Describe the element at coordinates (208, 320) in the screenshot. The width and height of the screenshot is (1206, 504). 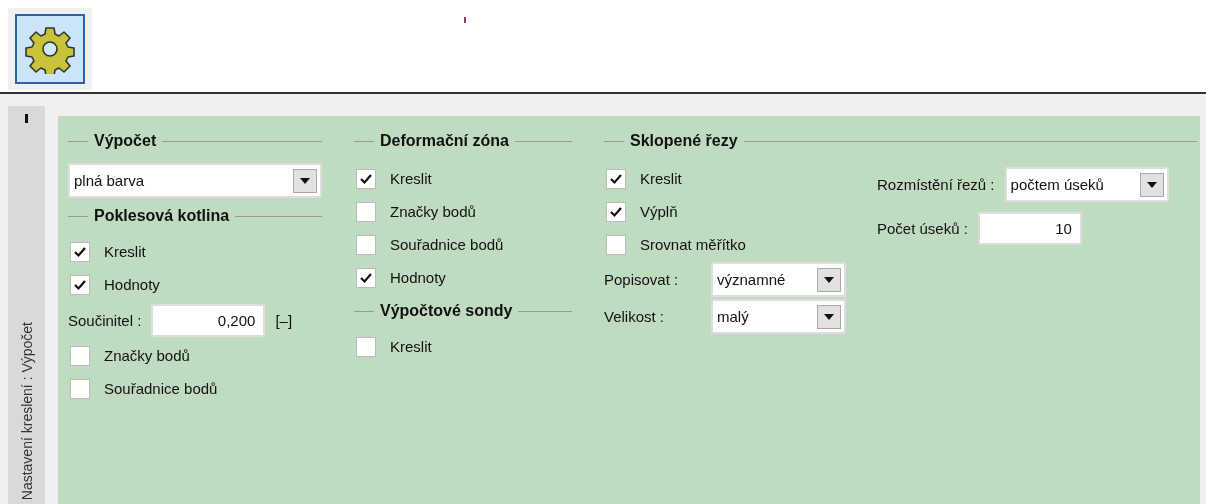
I see `number-field: 0,200` at that location.